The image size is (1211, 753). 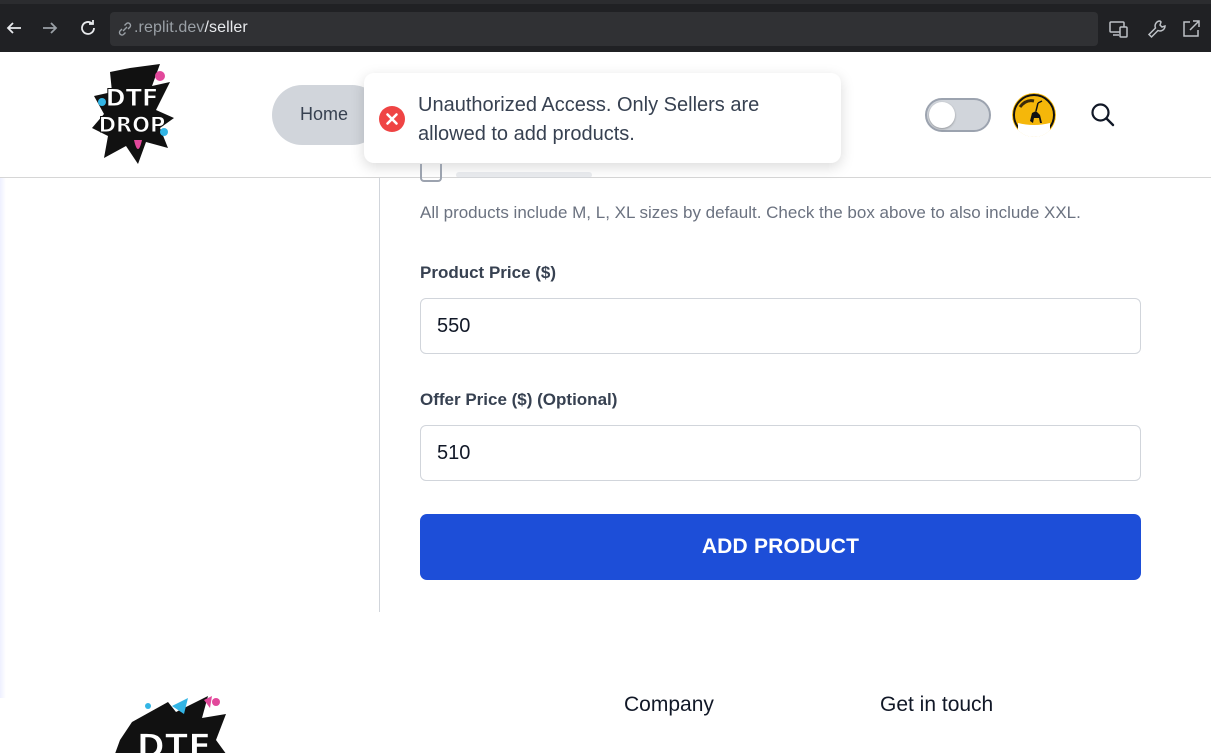 What do you see at coordinates (1191, 29) in the screenshot?
I see `open-external-icon` at bounding box center [1191, 29].